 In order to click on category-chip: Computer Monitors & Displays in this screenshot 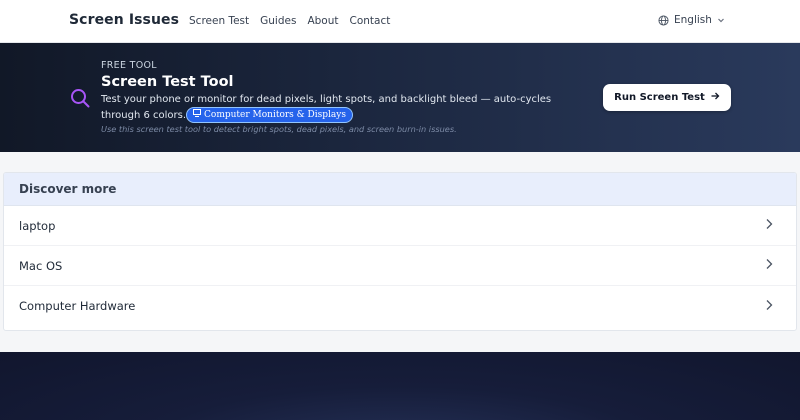, I will do `click(269, 115)`.